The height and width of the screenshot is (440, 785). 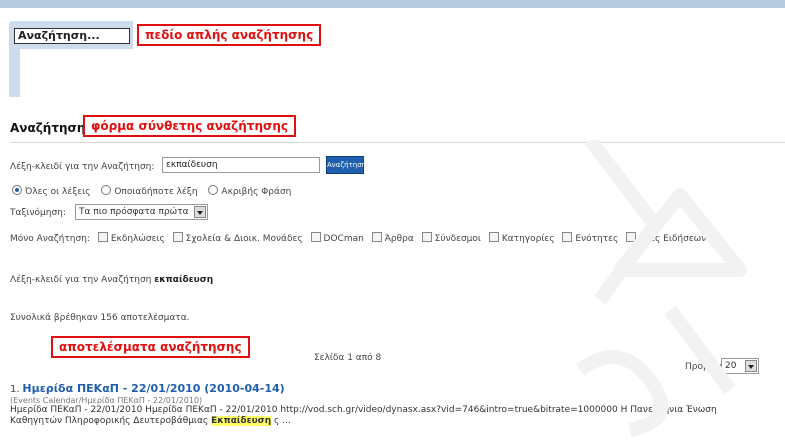 What do you see at coordinates (48, 128) in the screenshot?
I see `page-title: Αναζήτηση` at bounding box center [48, 128].